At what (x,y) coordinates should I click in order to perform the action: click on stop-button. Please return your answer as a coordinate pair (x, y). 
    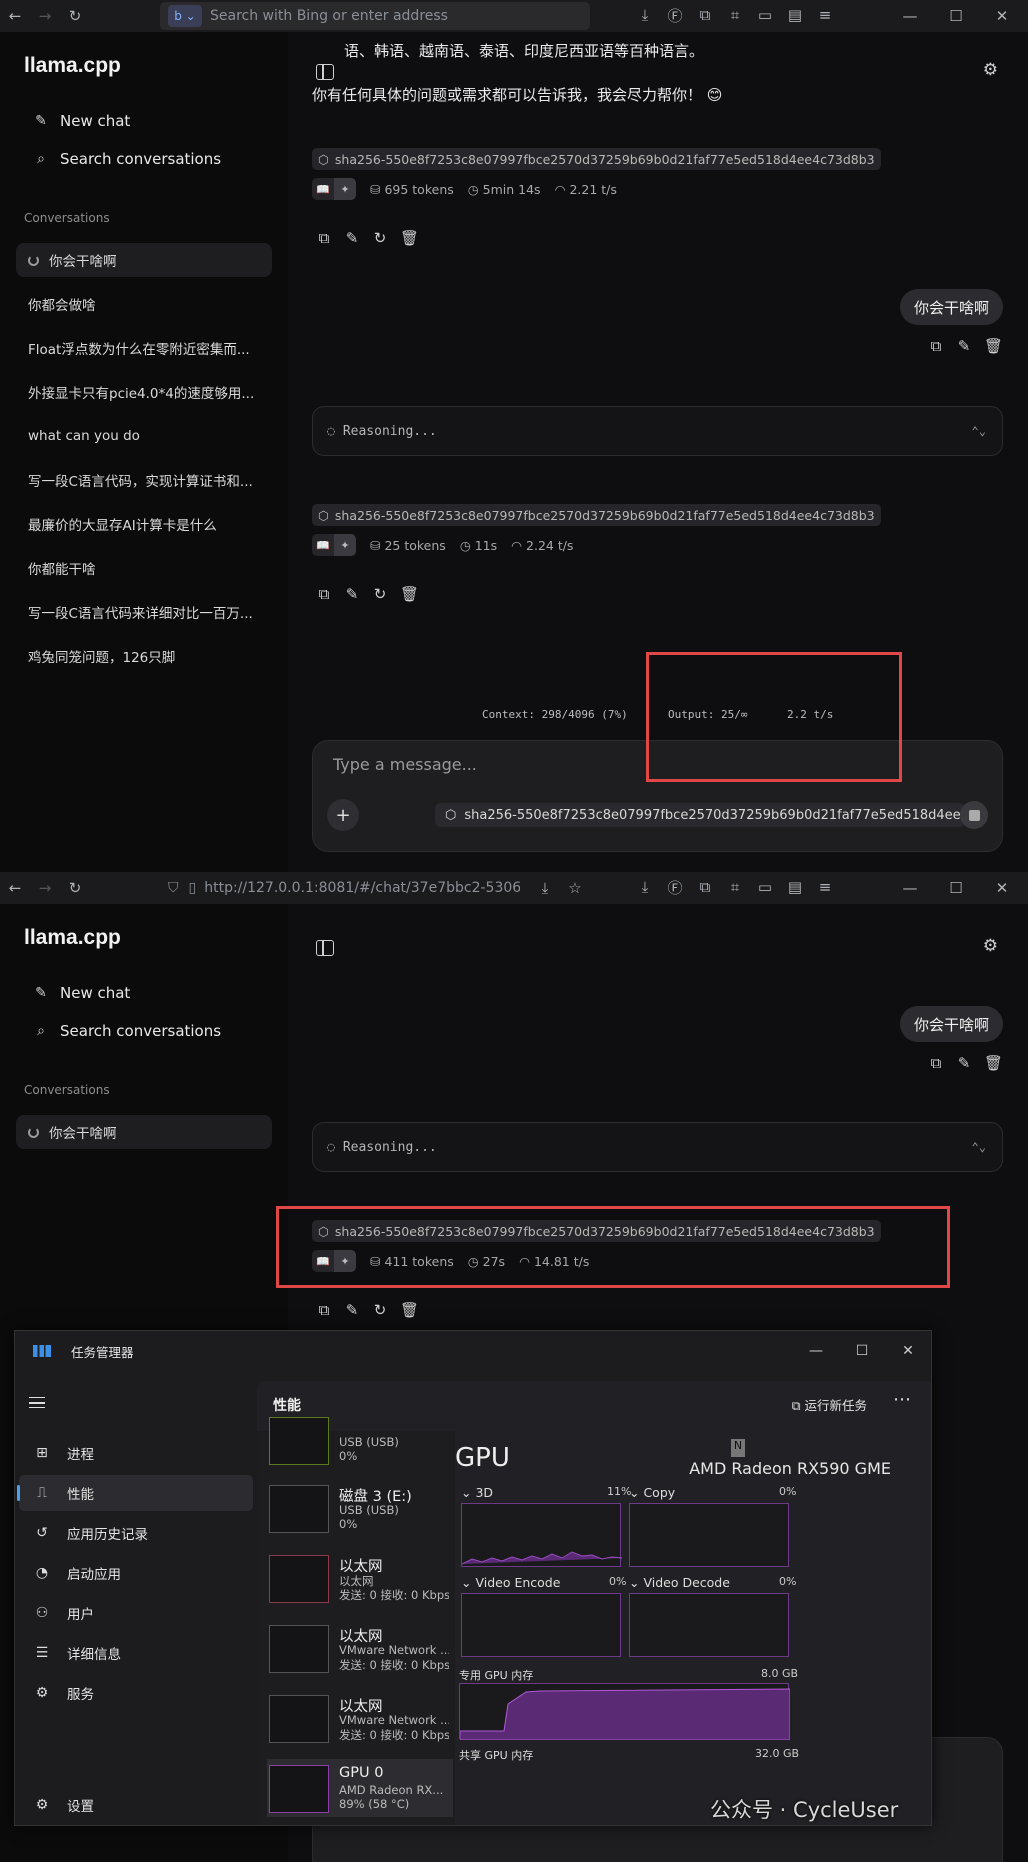
    Looking at the image, I should click on (974, 815).